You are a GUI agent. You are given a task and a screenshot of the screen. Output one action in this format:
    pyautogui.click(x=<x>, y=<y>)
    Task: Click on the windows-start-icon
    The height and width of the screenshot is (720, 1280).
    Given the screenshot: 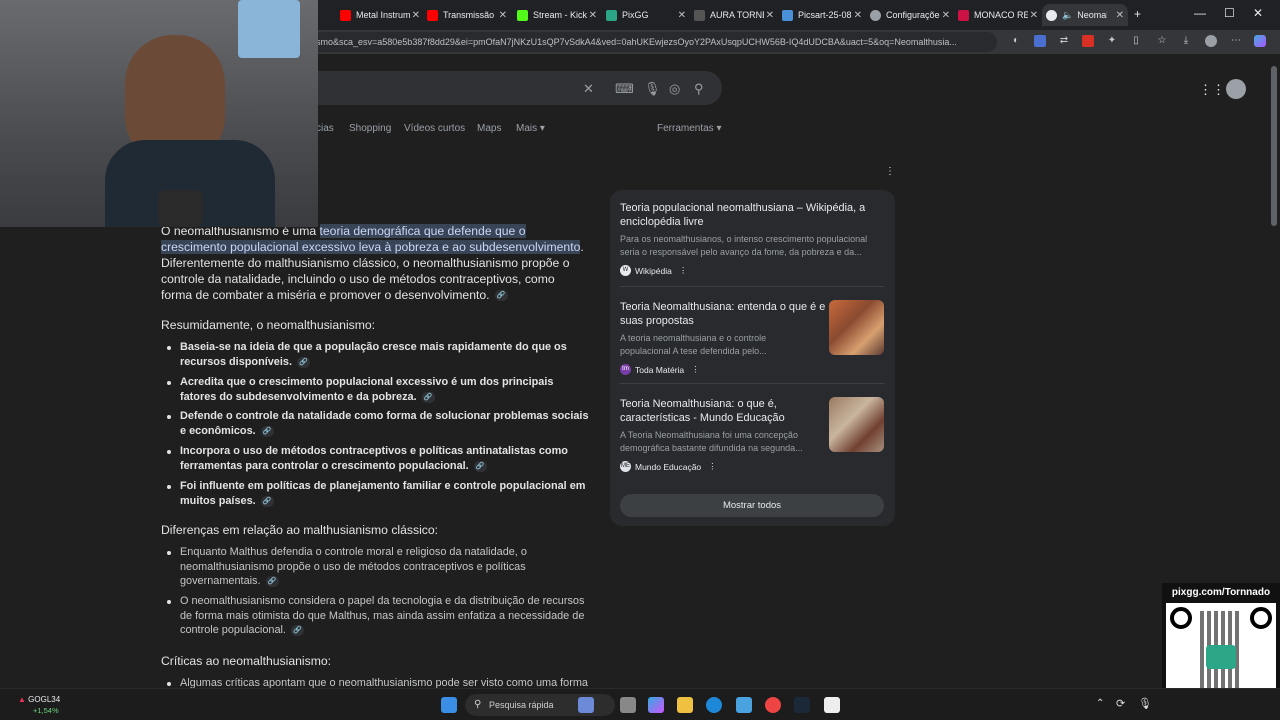 What is the action you would take?
    pyautogui.click(x=449, y=705)
    